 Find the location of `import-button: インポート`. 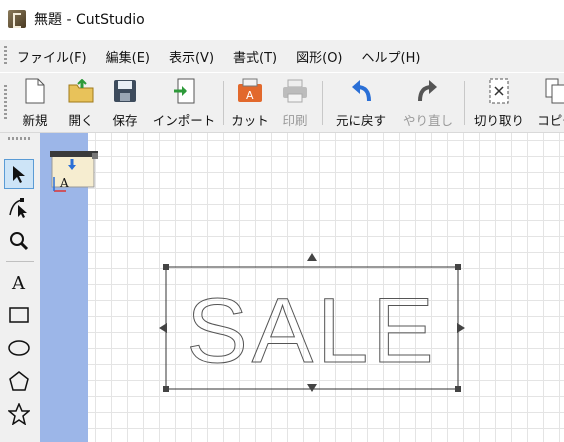

import-button: インポート is located at coordinates (184, 103).